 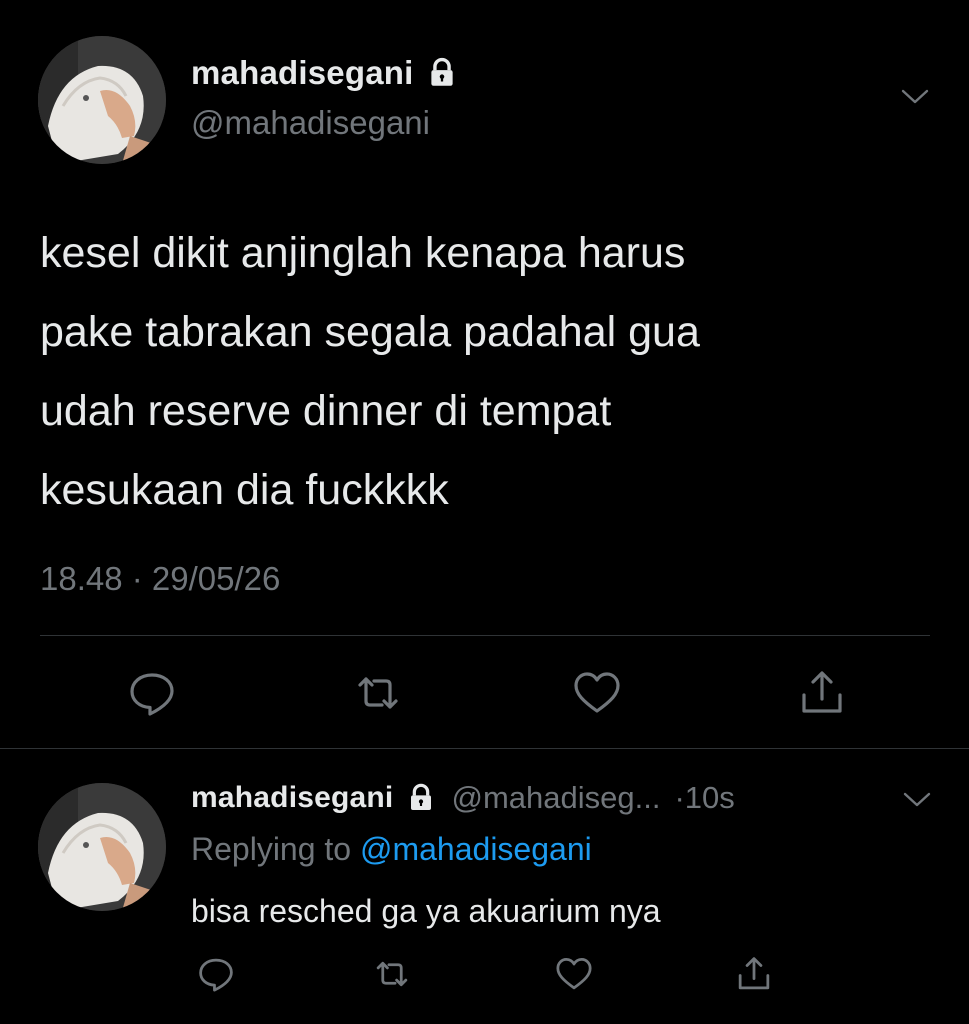 What do you see at coordinates (310, 123) in the screenshot?
I see `user-handle: @mahadisegani` at bounding box center [310, 123].